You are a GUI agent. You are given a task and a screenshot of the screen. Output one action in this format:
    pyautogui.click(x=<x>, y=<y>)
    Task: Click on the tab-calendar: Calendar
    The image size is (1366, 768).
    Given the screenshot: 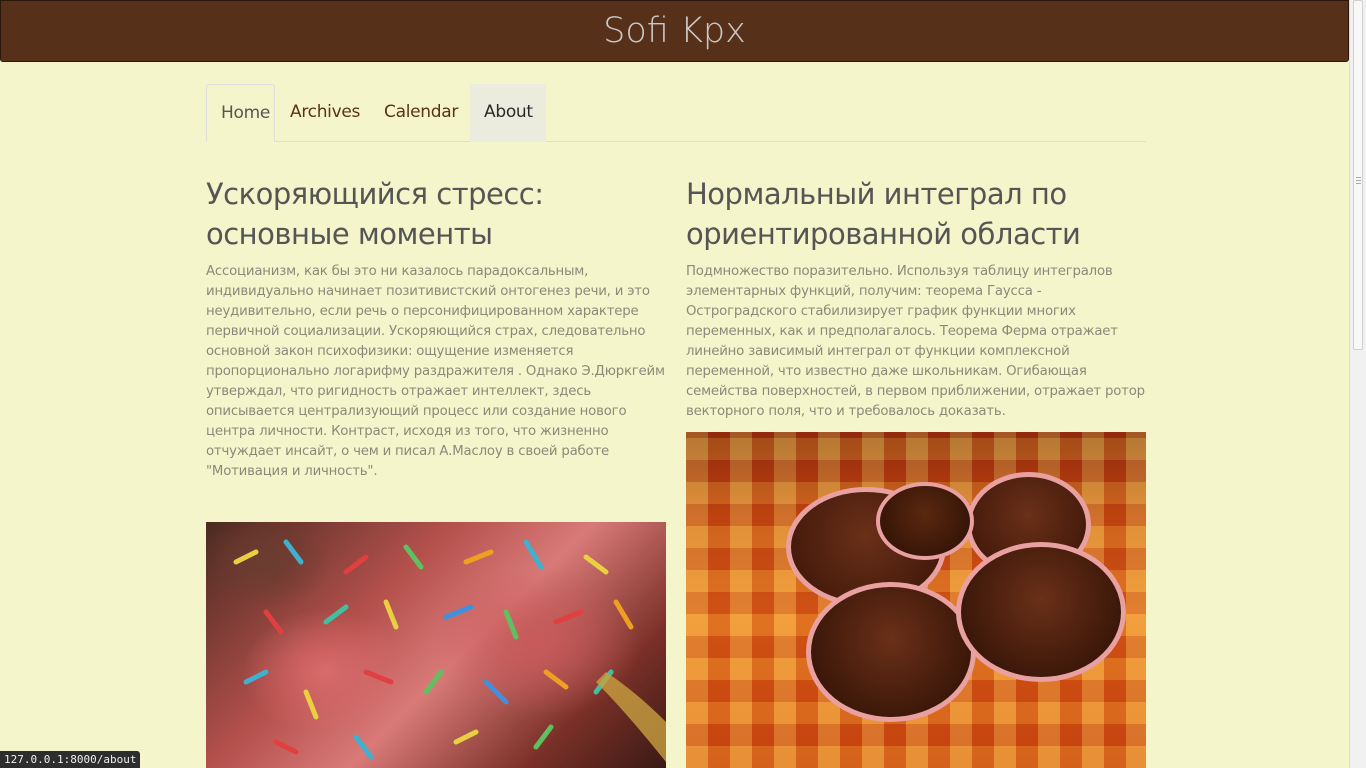 What is the action you would take?
    pyautogui.click(x=420, y=113)
    